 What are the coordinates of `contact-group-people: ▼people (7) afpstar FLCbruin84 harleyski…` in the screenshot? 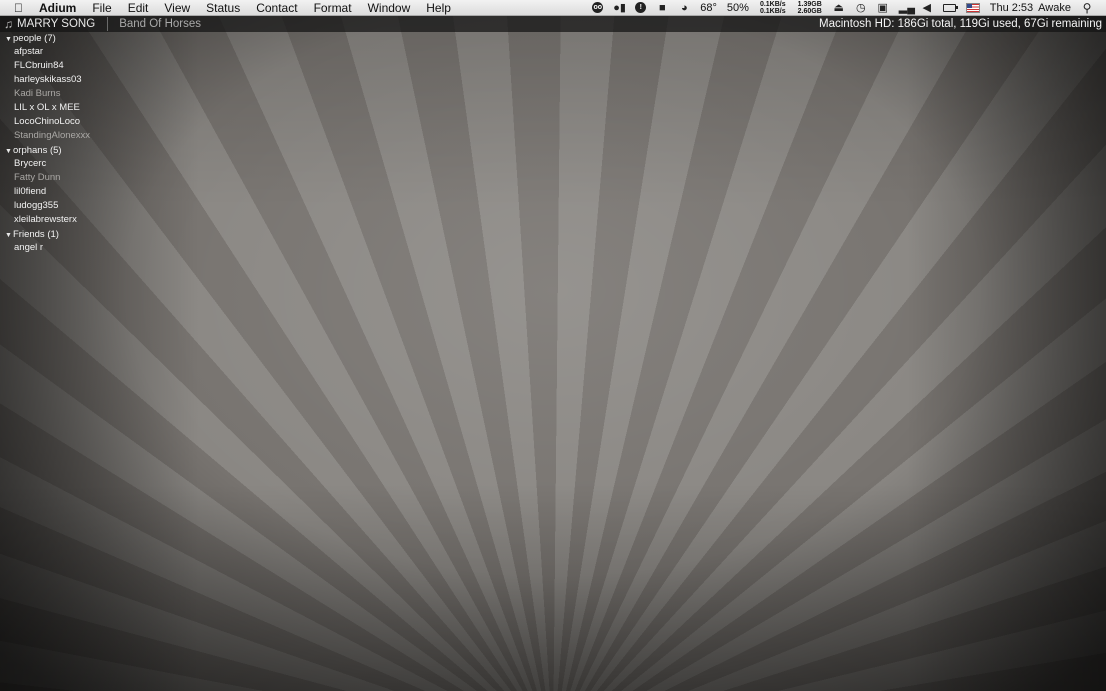 It's located at (80, 87).